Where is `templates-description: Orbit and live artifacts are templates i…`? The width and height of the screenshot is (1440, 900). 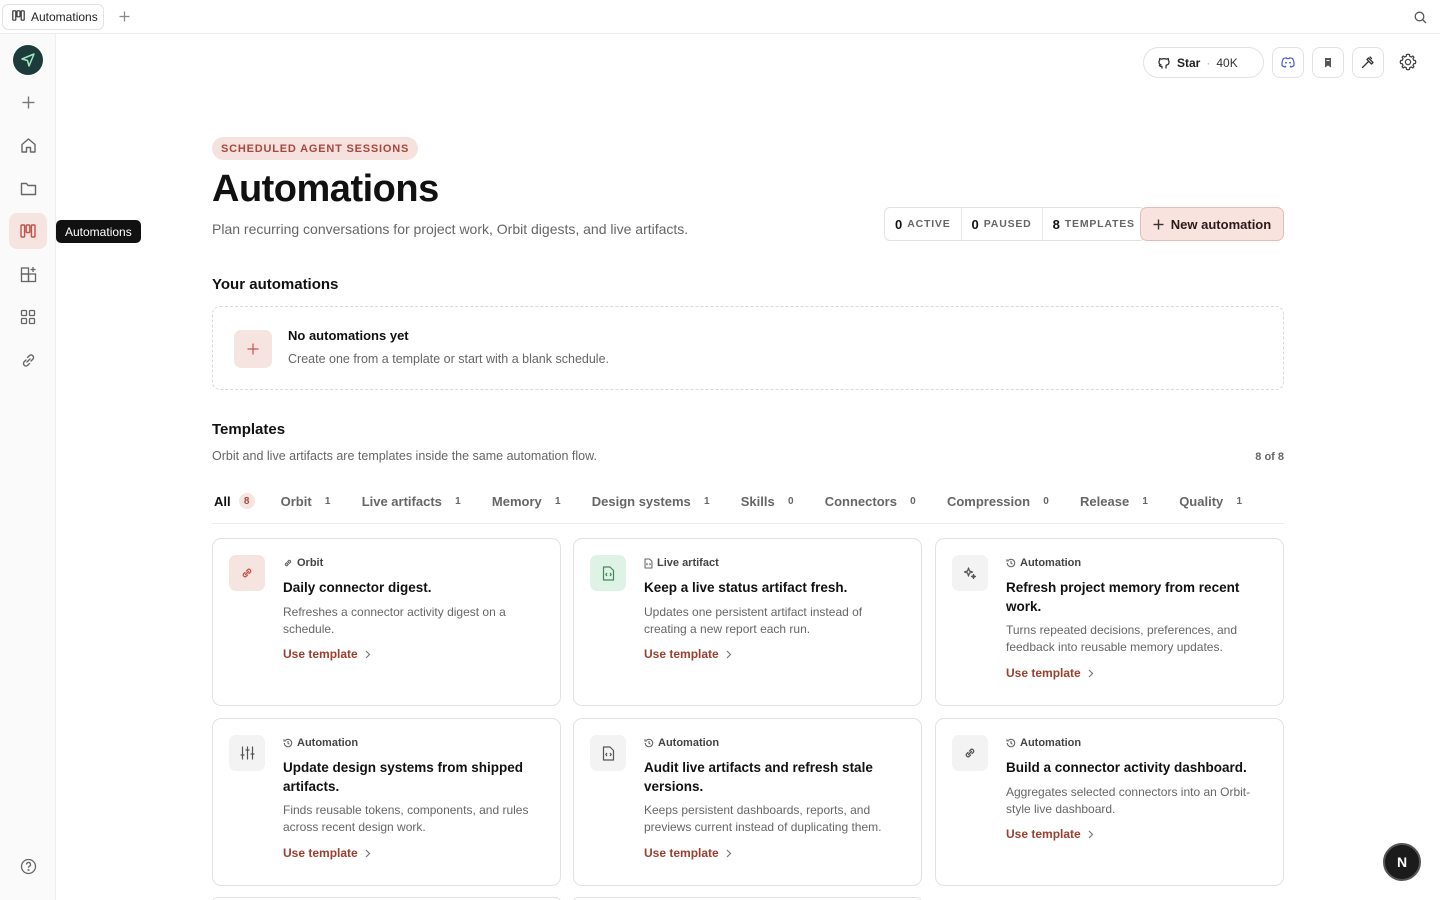 templates-description: Orbit and live artifacts are templates i… is located at coordinates (404, 456).